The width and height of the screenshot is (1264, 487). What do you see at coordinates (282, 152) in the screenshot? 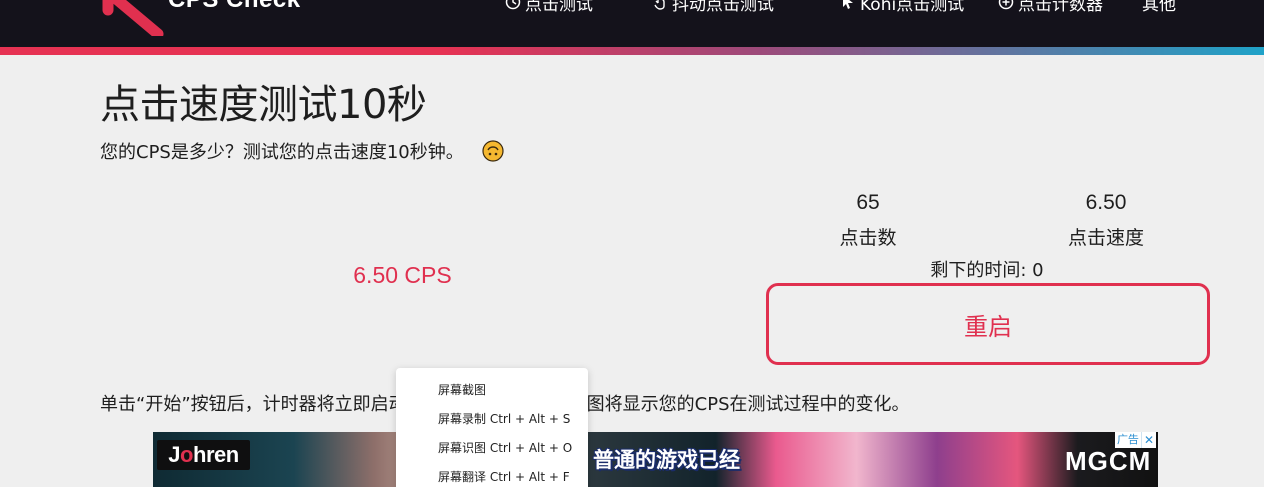
I see `subtitle-text: 您的CPS是多少？测试您的点击速度10秒钟。` at bounding box center [282, 152].